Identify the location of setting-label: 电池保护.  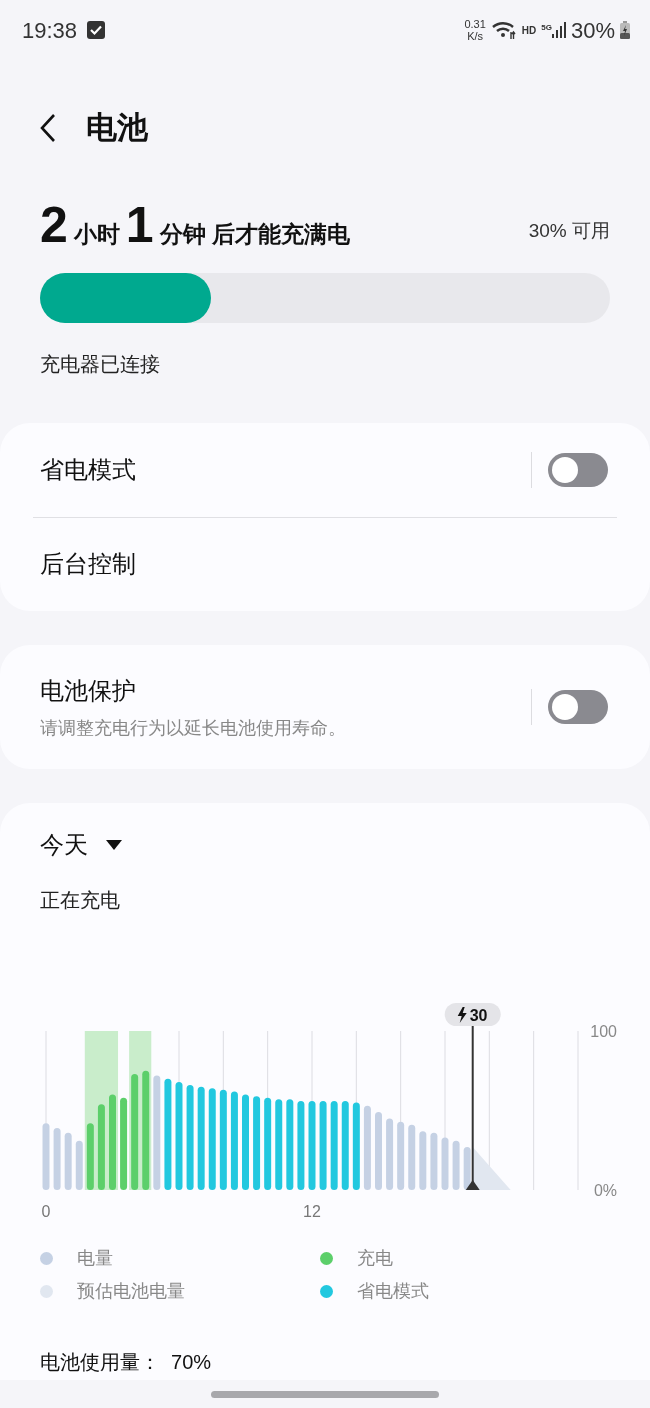
(193, 690).